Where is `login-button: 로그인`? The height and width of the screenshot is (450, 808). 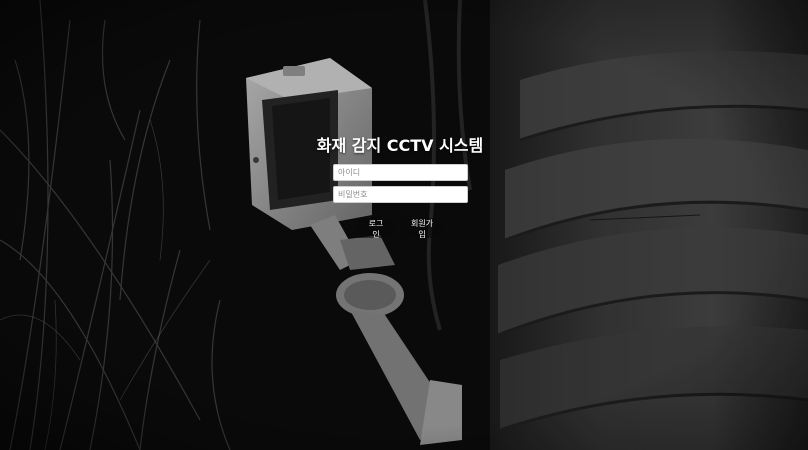 login-button: 로그인 is located at coordinates (376, 228).